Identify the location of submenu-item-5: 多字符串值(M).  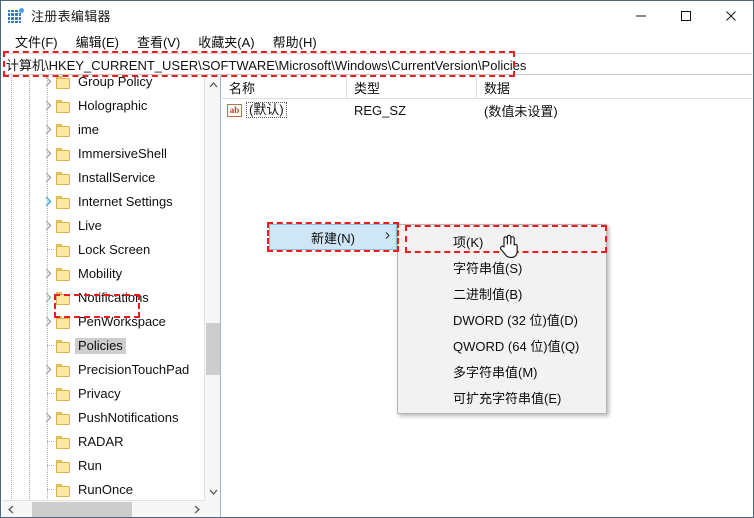
(502, 371).